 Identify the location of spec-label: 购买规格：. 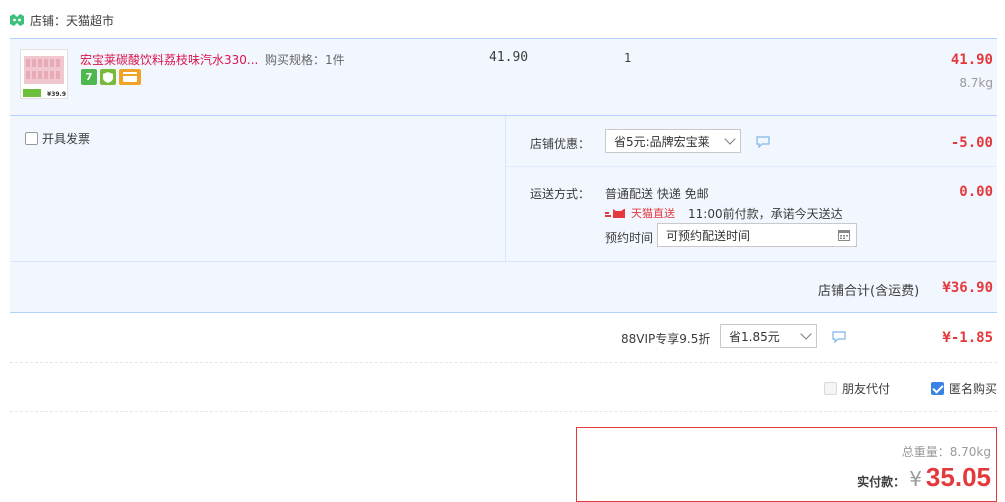
(295, 60).